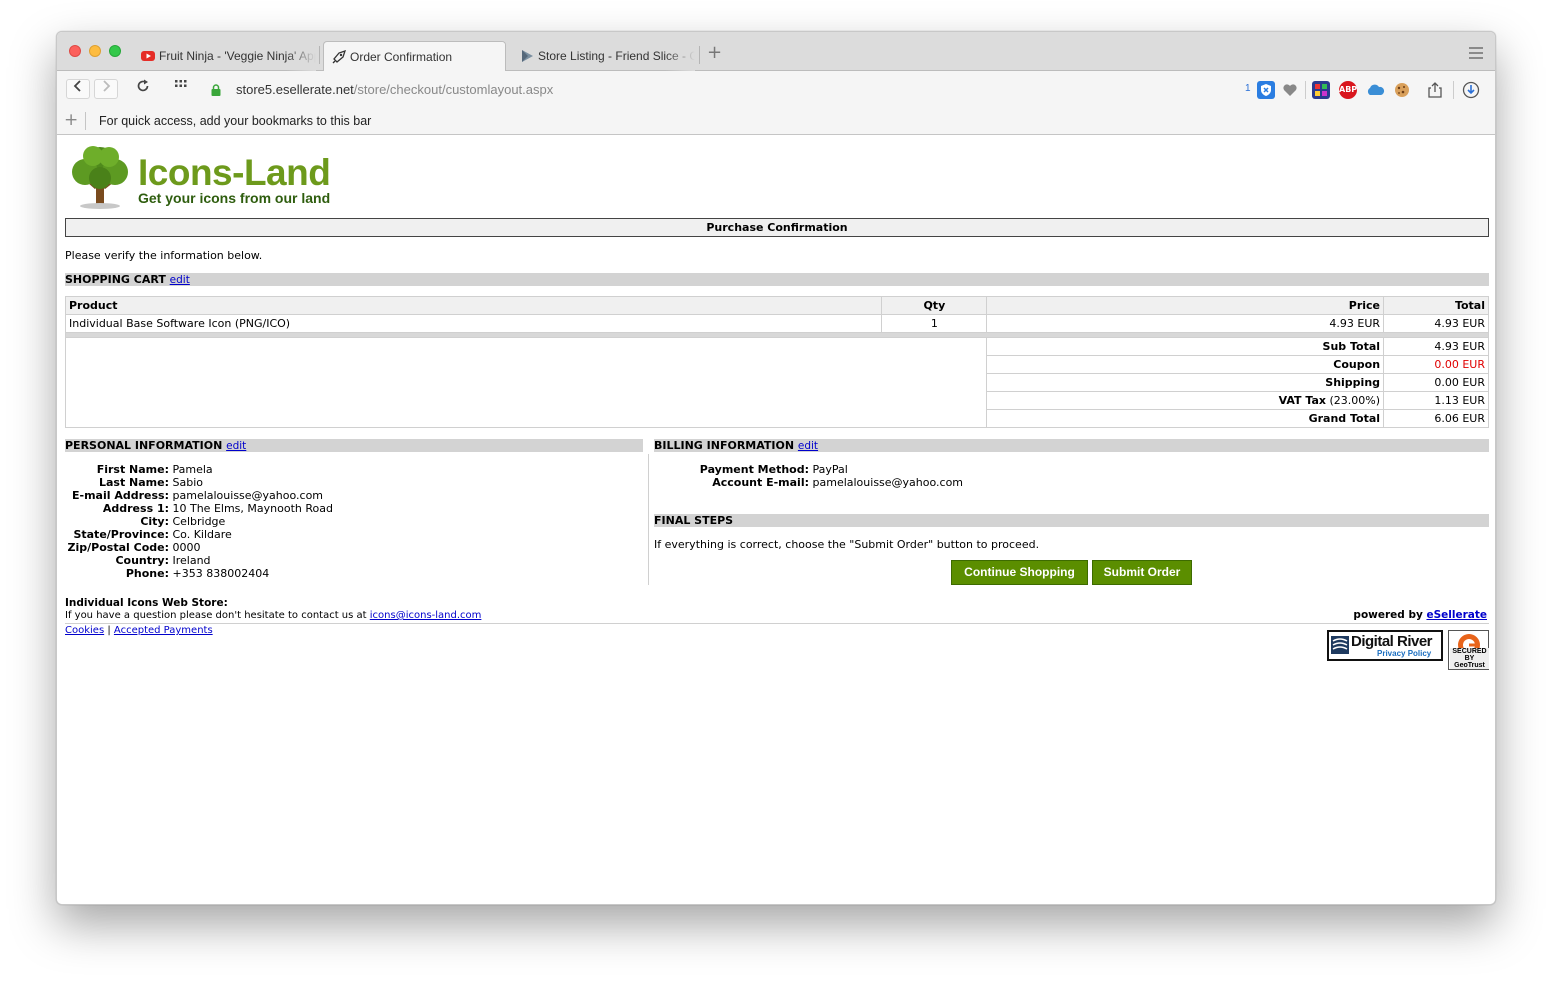  I want to click on chevron-right-icon, so click(107, 86).